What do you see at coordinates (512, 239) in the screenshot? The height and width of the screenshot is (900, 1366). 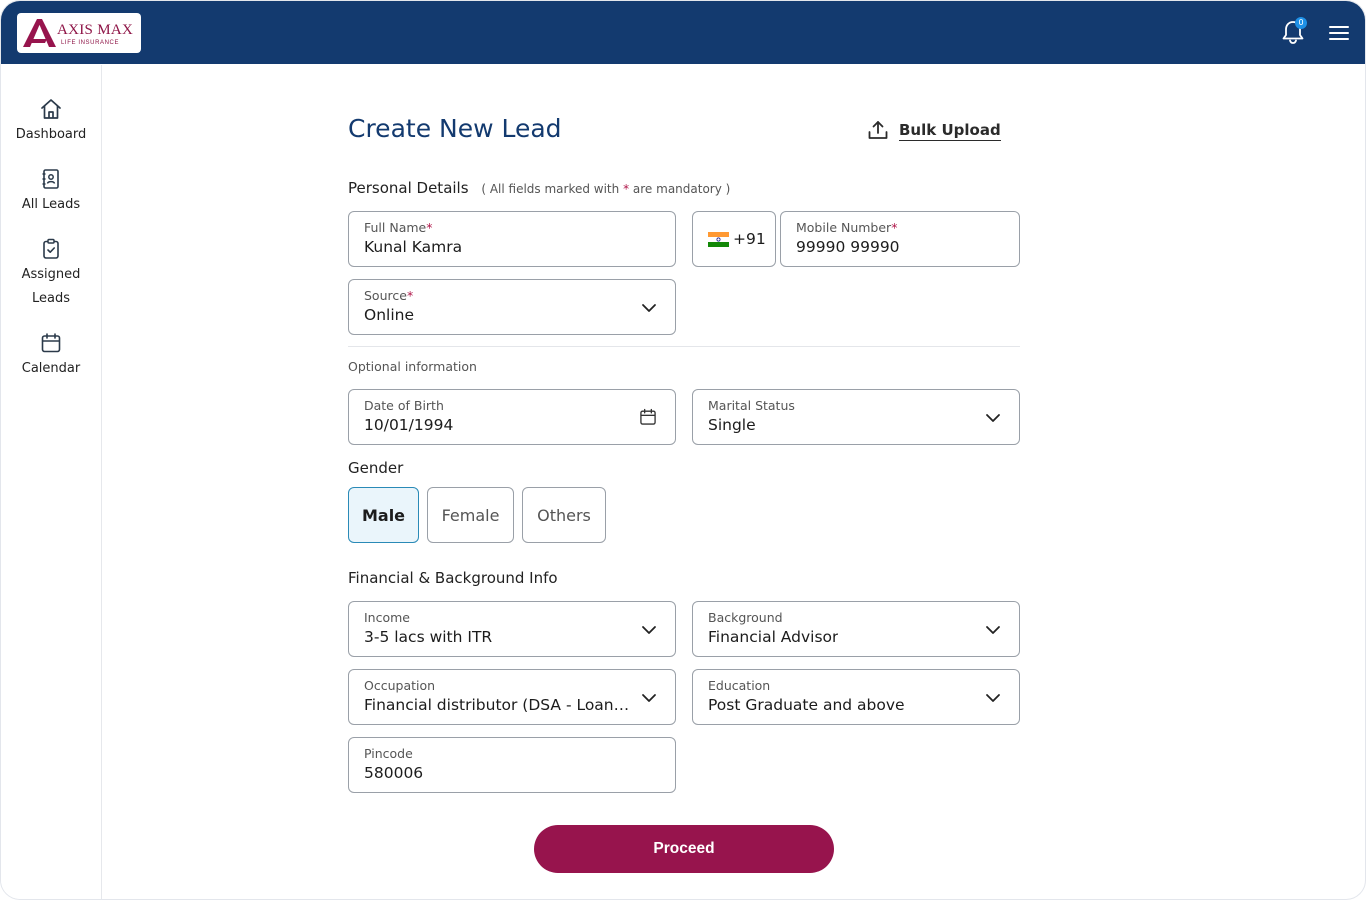 I see `full-name-field: Full Name* Kunal Kamra` at bounding box center [512, 239].